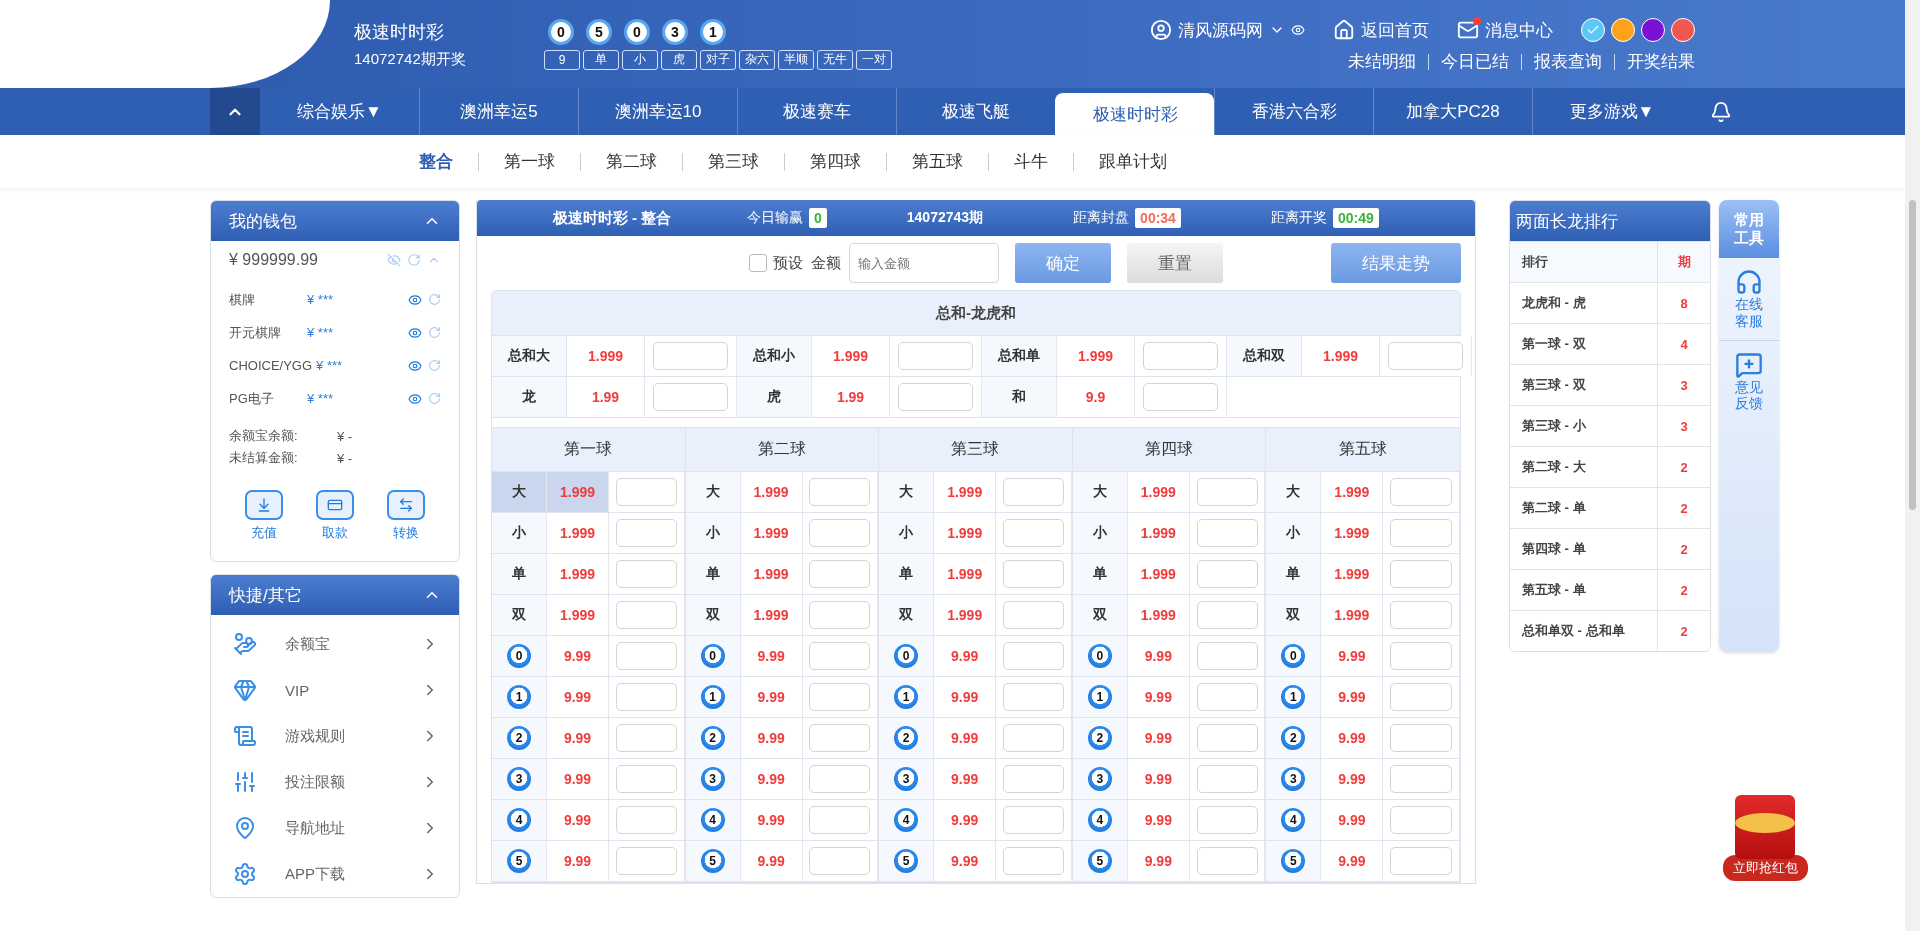 This screenshot has width=1920, height=931. Describe the element at coordinates (1134, 114) in the screenshot. I see `nav-tab: 极速时时彩` at that location.